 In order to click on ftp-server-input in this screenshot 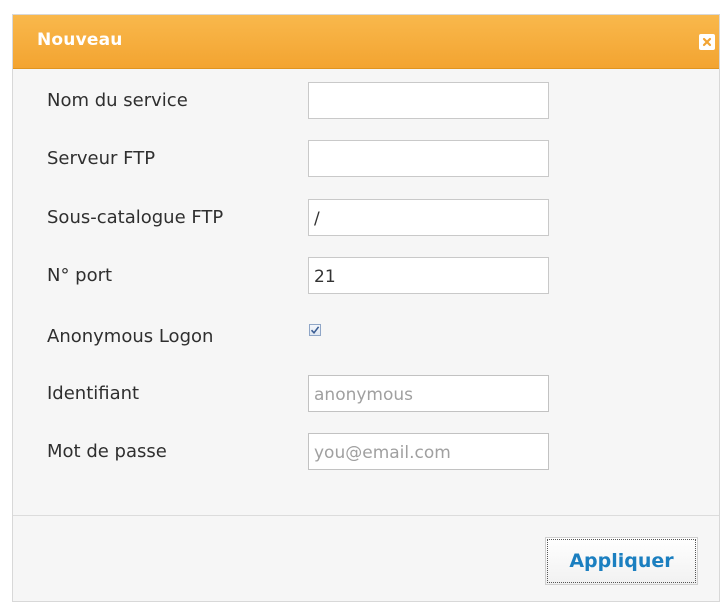, I will do `click(428, 158)`.